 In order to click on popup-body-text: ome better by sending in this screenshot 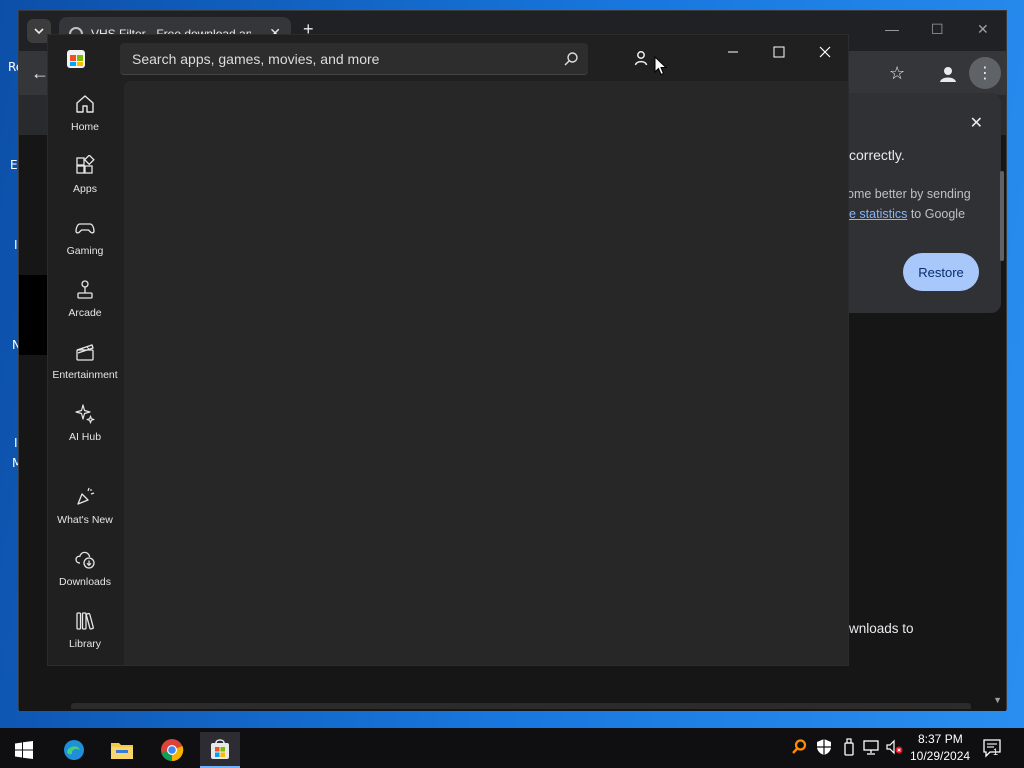, I will do `click(909, 194)`.